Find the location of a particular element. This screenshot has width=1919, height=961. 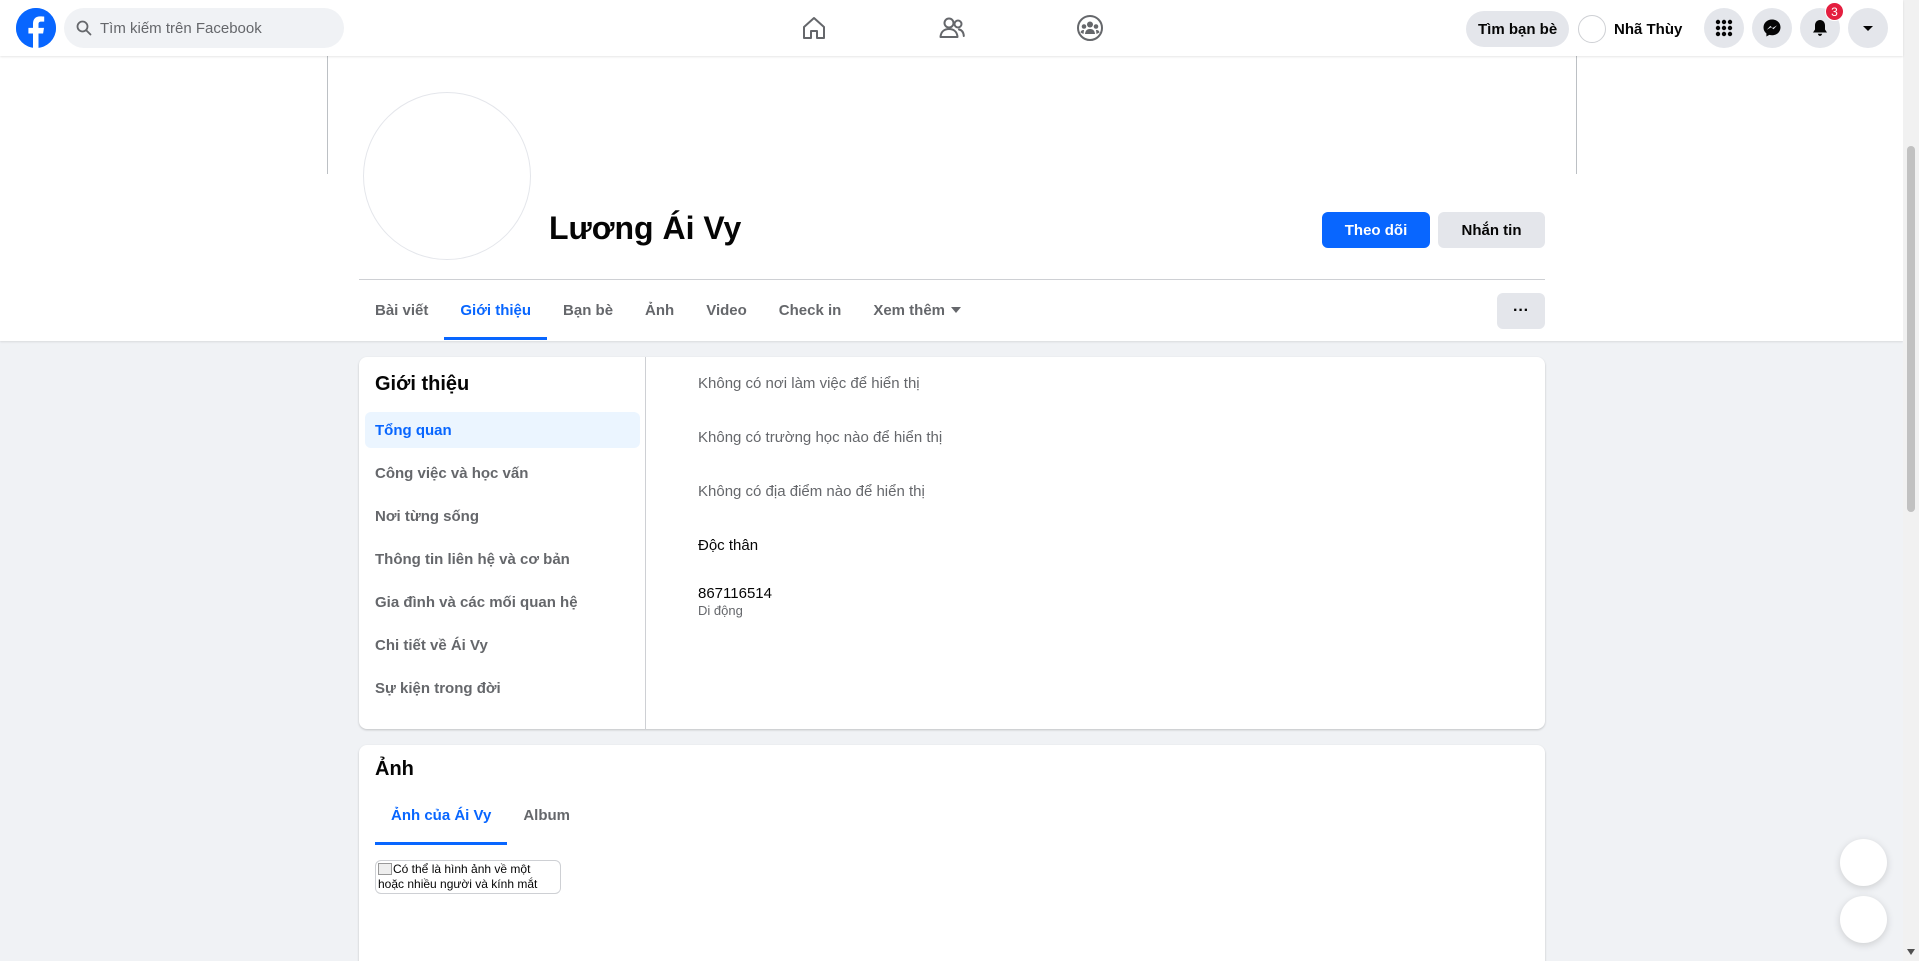

scroll-down-arrow-icon is located at coordinates (1911, 952).